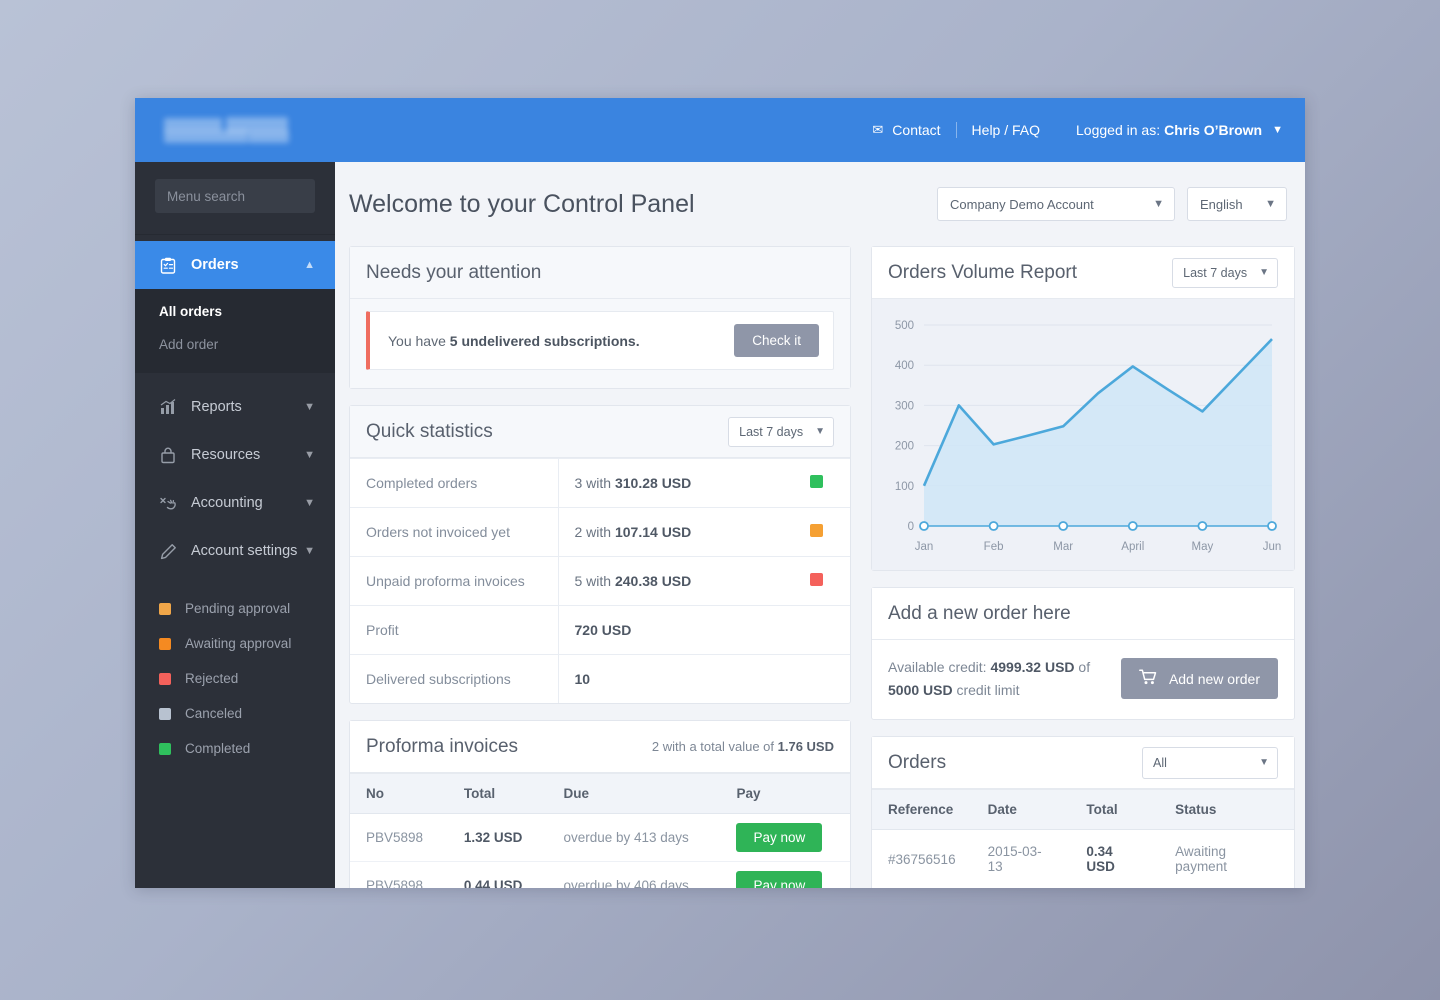  What do you see at coordinates (1006, 130) in the screenshot?
I see `help-faq-link: Help / FAQ` at bounding box center [1006, 130].